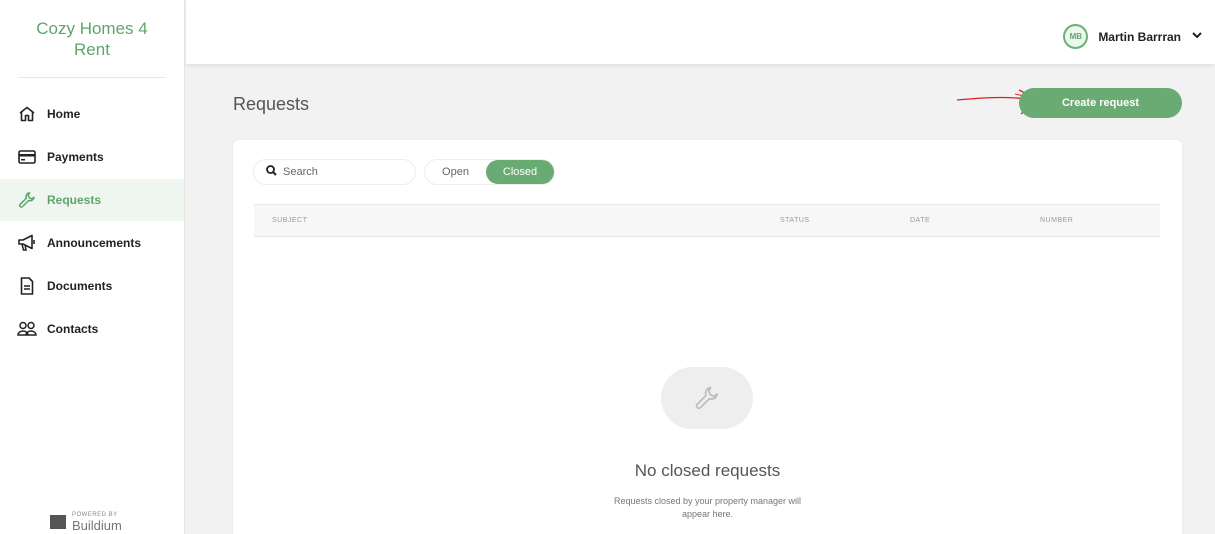 The width and height of the screenshot is (1215, 534). I want to click on sidebar-item-label: Requests, so click(74, 200).